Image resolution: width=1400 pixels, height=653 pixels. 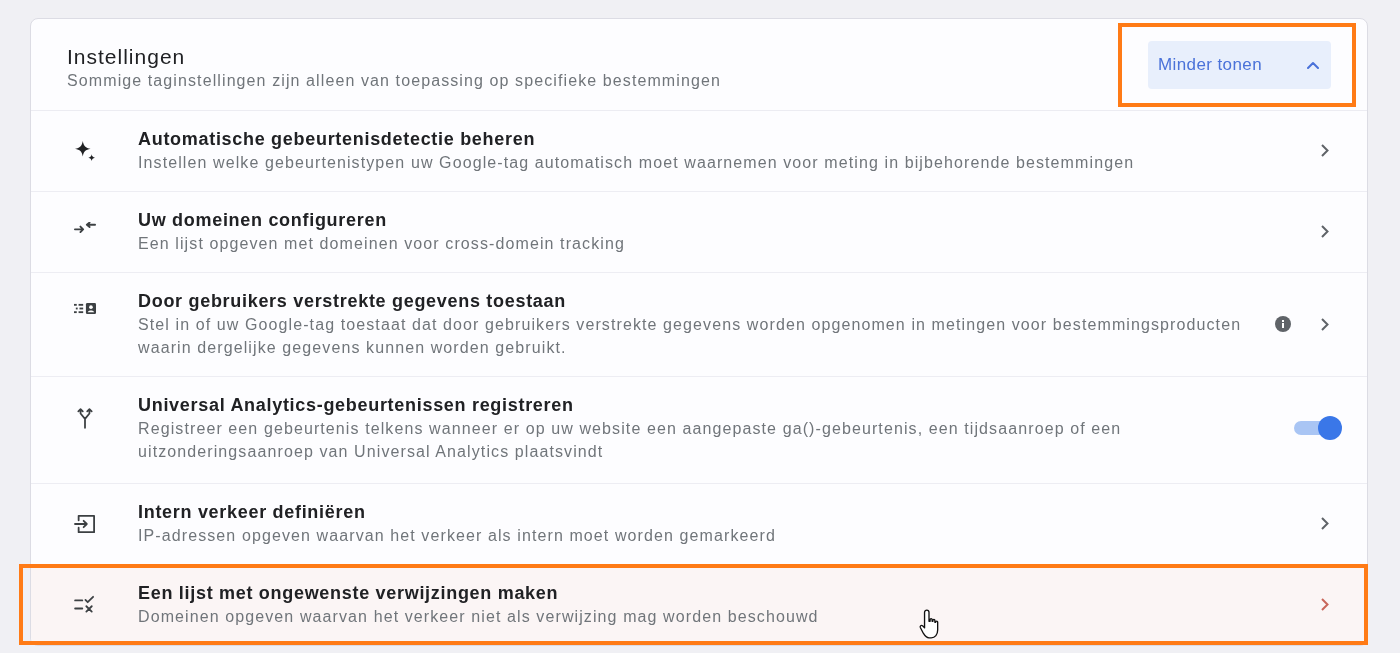 I want to click on toggle-switch, so click(x=1318, y=428).